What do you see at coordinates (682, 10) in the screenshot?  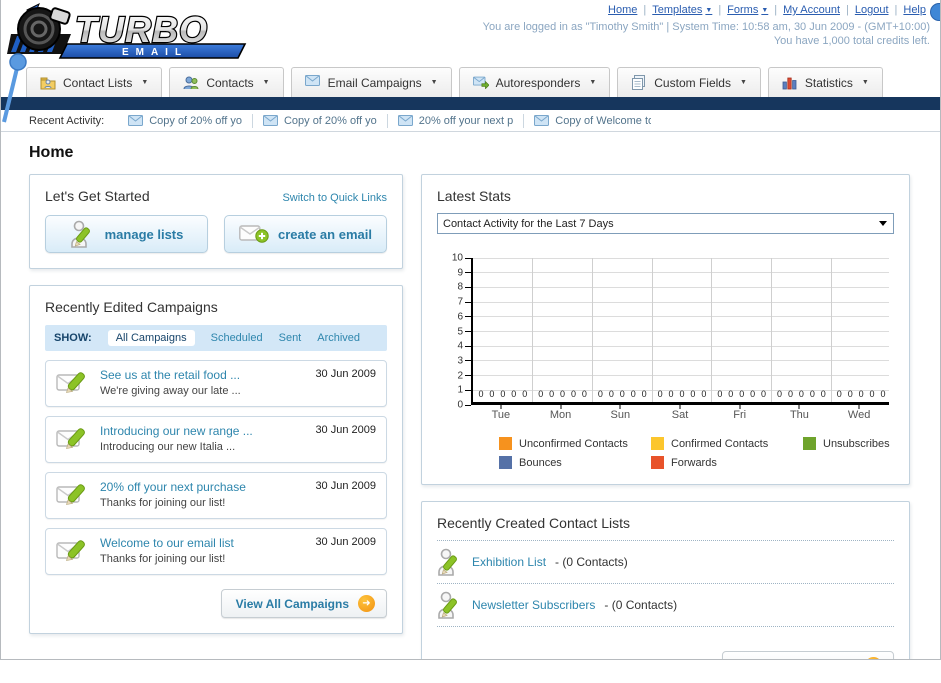 I see `header-link-templates: Templates ▼` at bounding box center [682, 10].